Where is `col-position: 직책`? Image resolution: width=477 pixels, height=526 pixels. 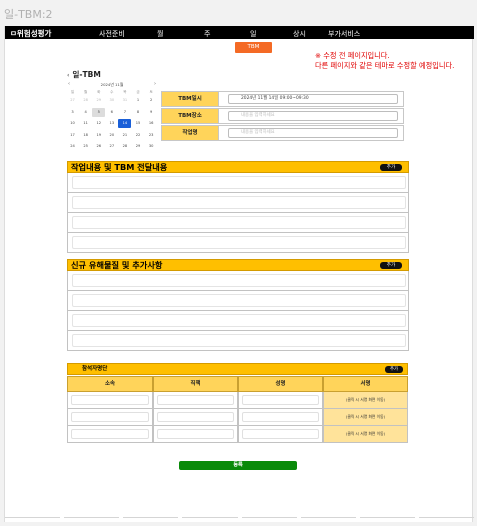
col-position: 직책 is located at coordinates (195, 384).